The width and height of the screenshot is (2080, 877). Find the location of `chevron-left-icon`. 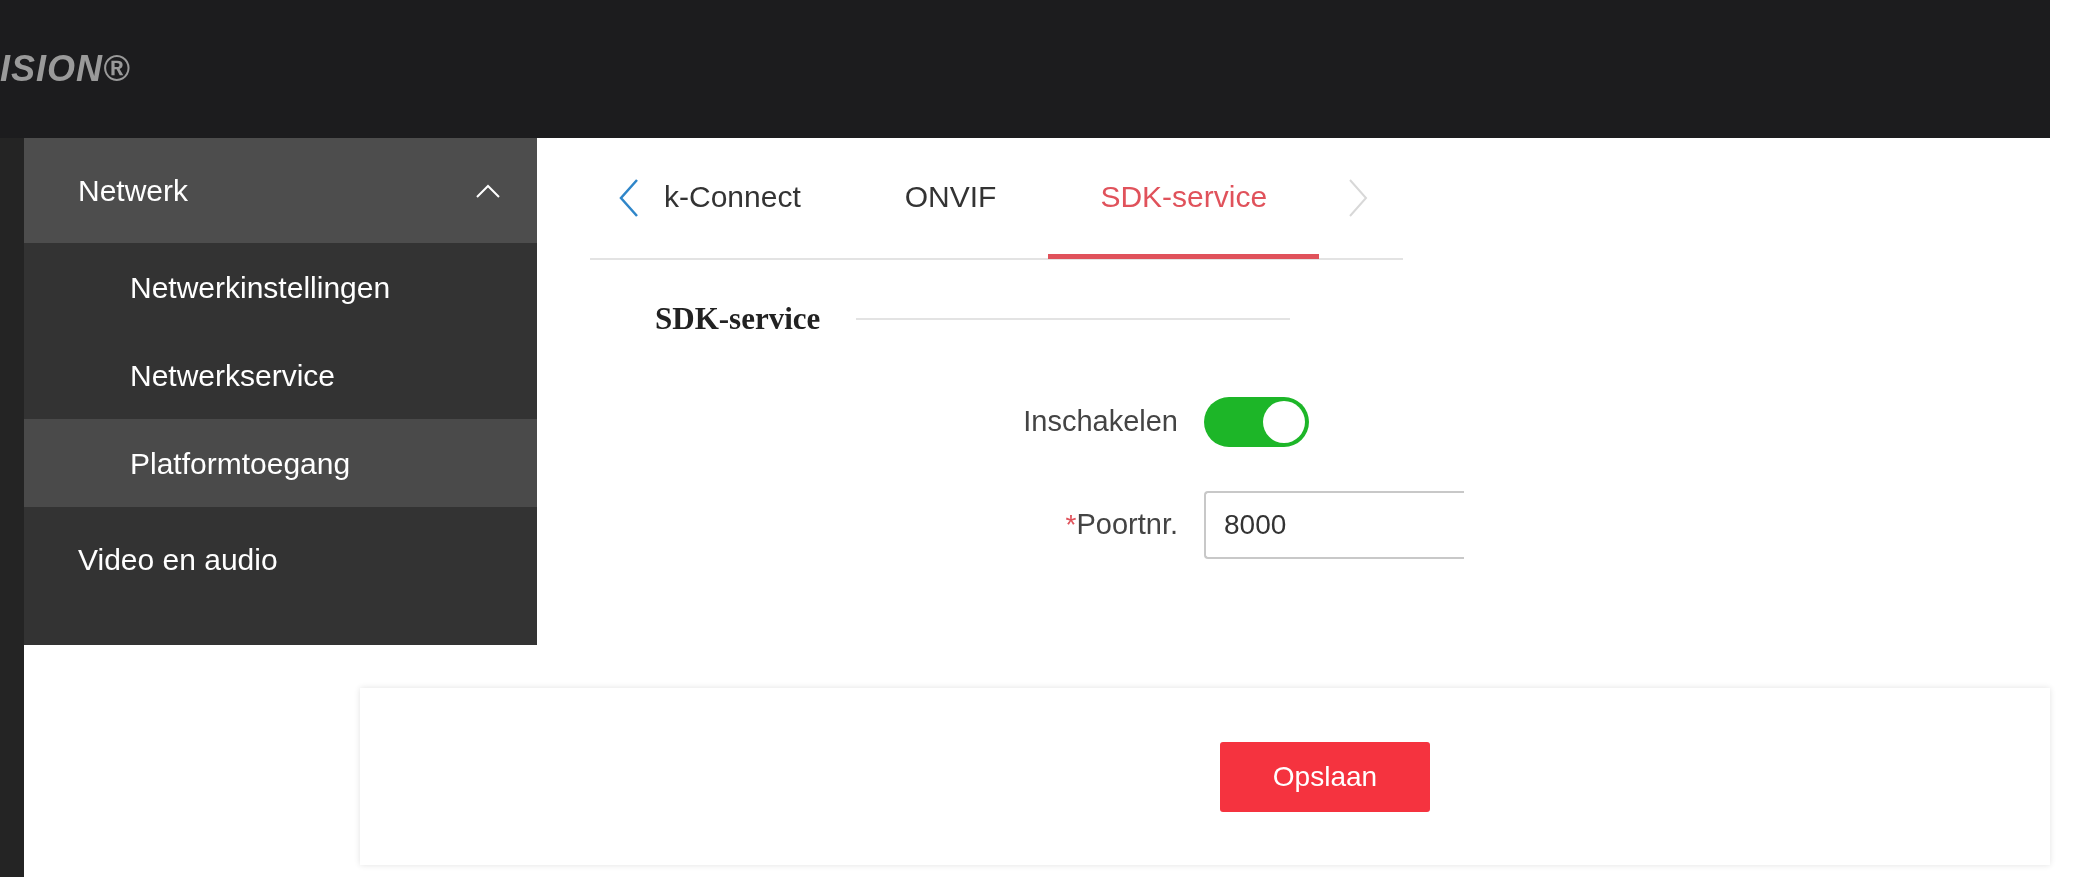

chevron-left-icon is located at coordinates (629, 198).